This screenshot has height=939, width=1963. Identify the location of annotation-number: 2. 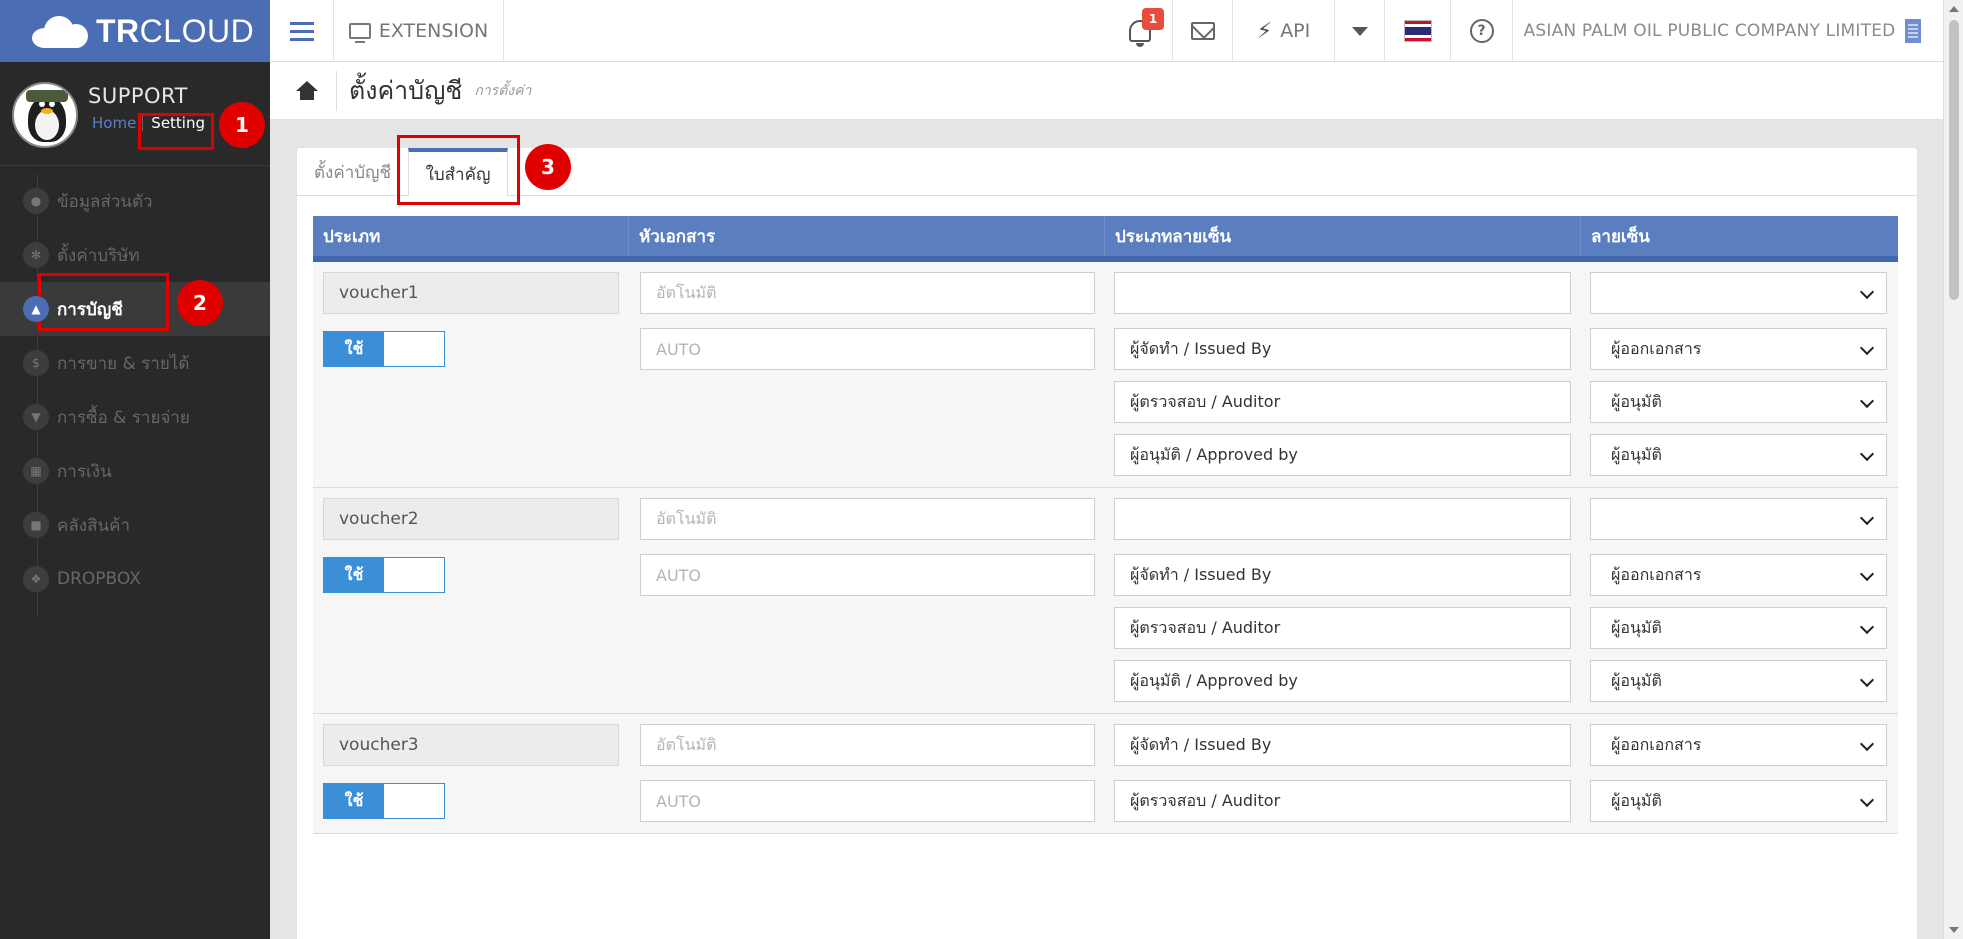
(200, 303).